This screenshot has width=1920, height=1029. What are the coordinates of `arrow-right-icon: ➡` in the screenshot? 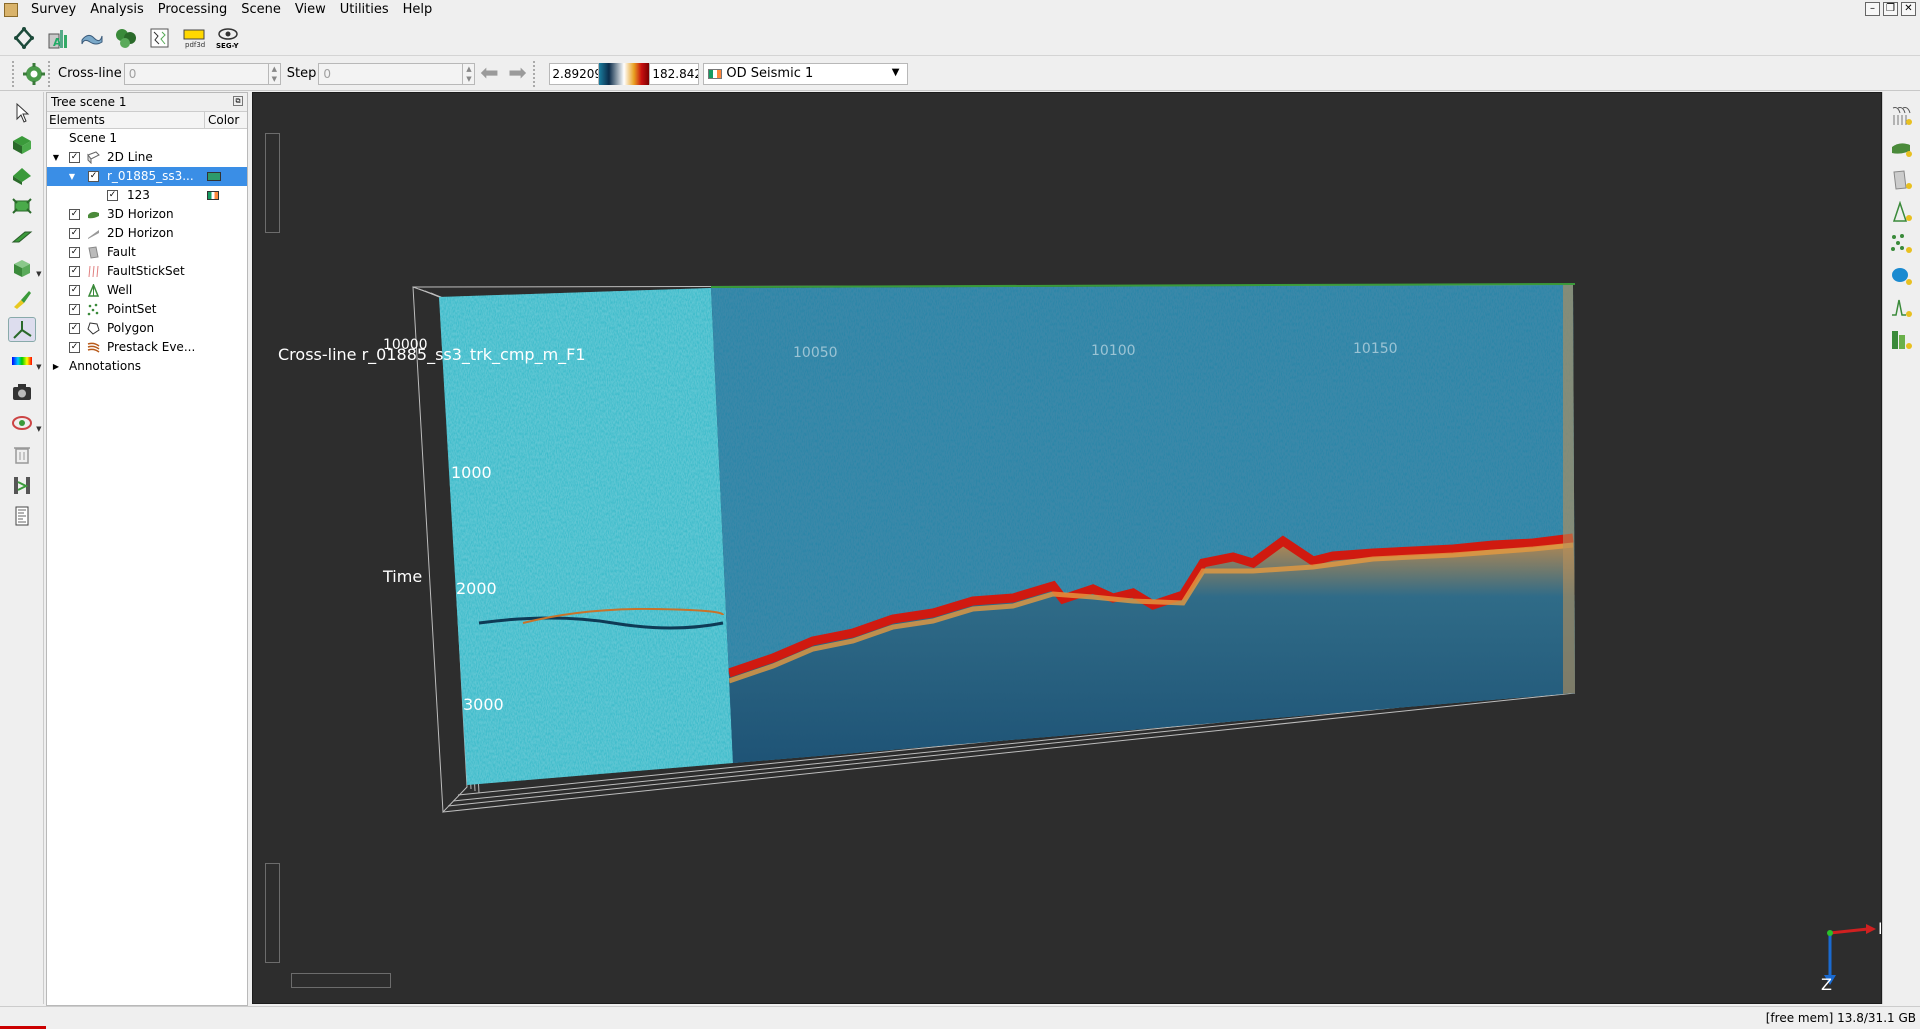 It's located at (517, 73).